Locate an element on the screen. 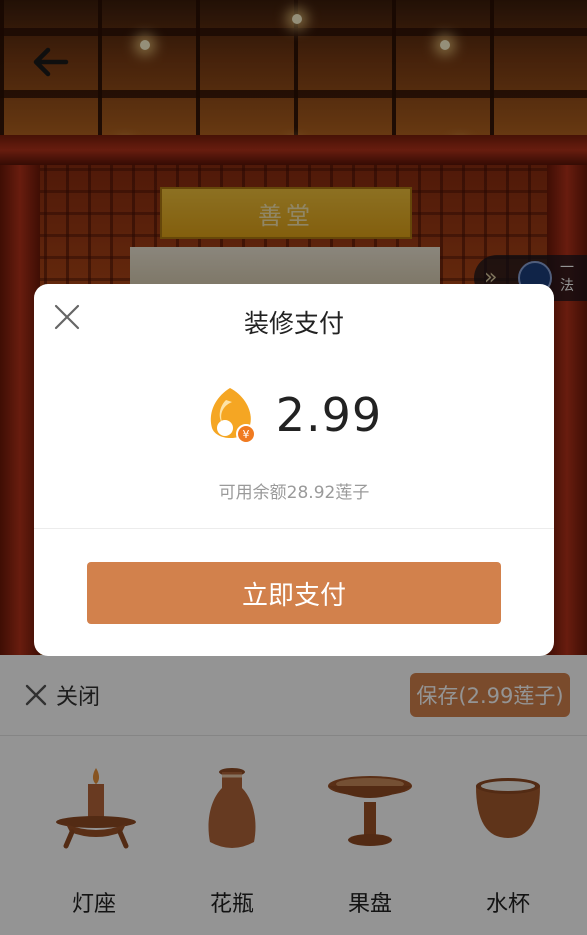 Image resolution: width=587 pixels, height=935 pixels. amount-row: ¥ 2.99 is located at coordinates (294, 415).